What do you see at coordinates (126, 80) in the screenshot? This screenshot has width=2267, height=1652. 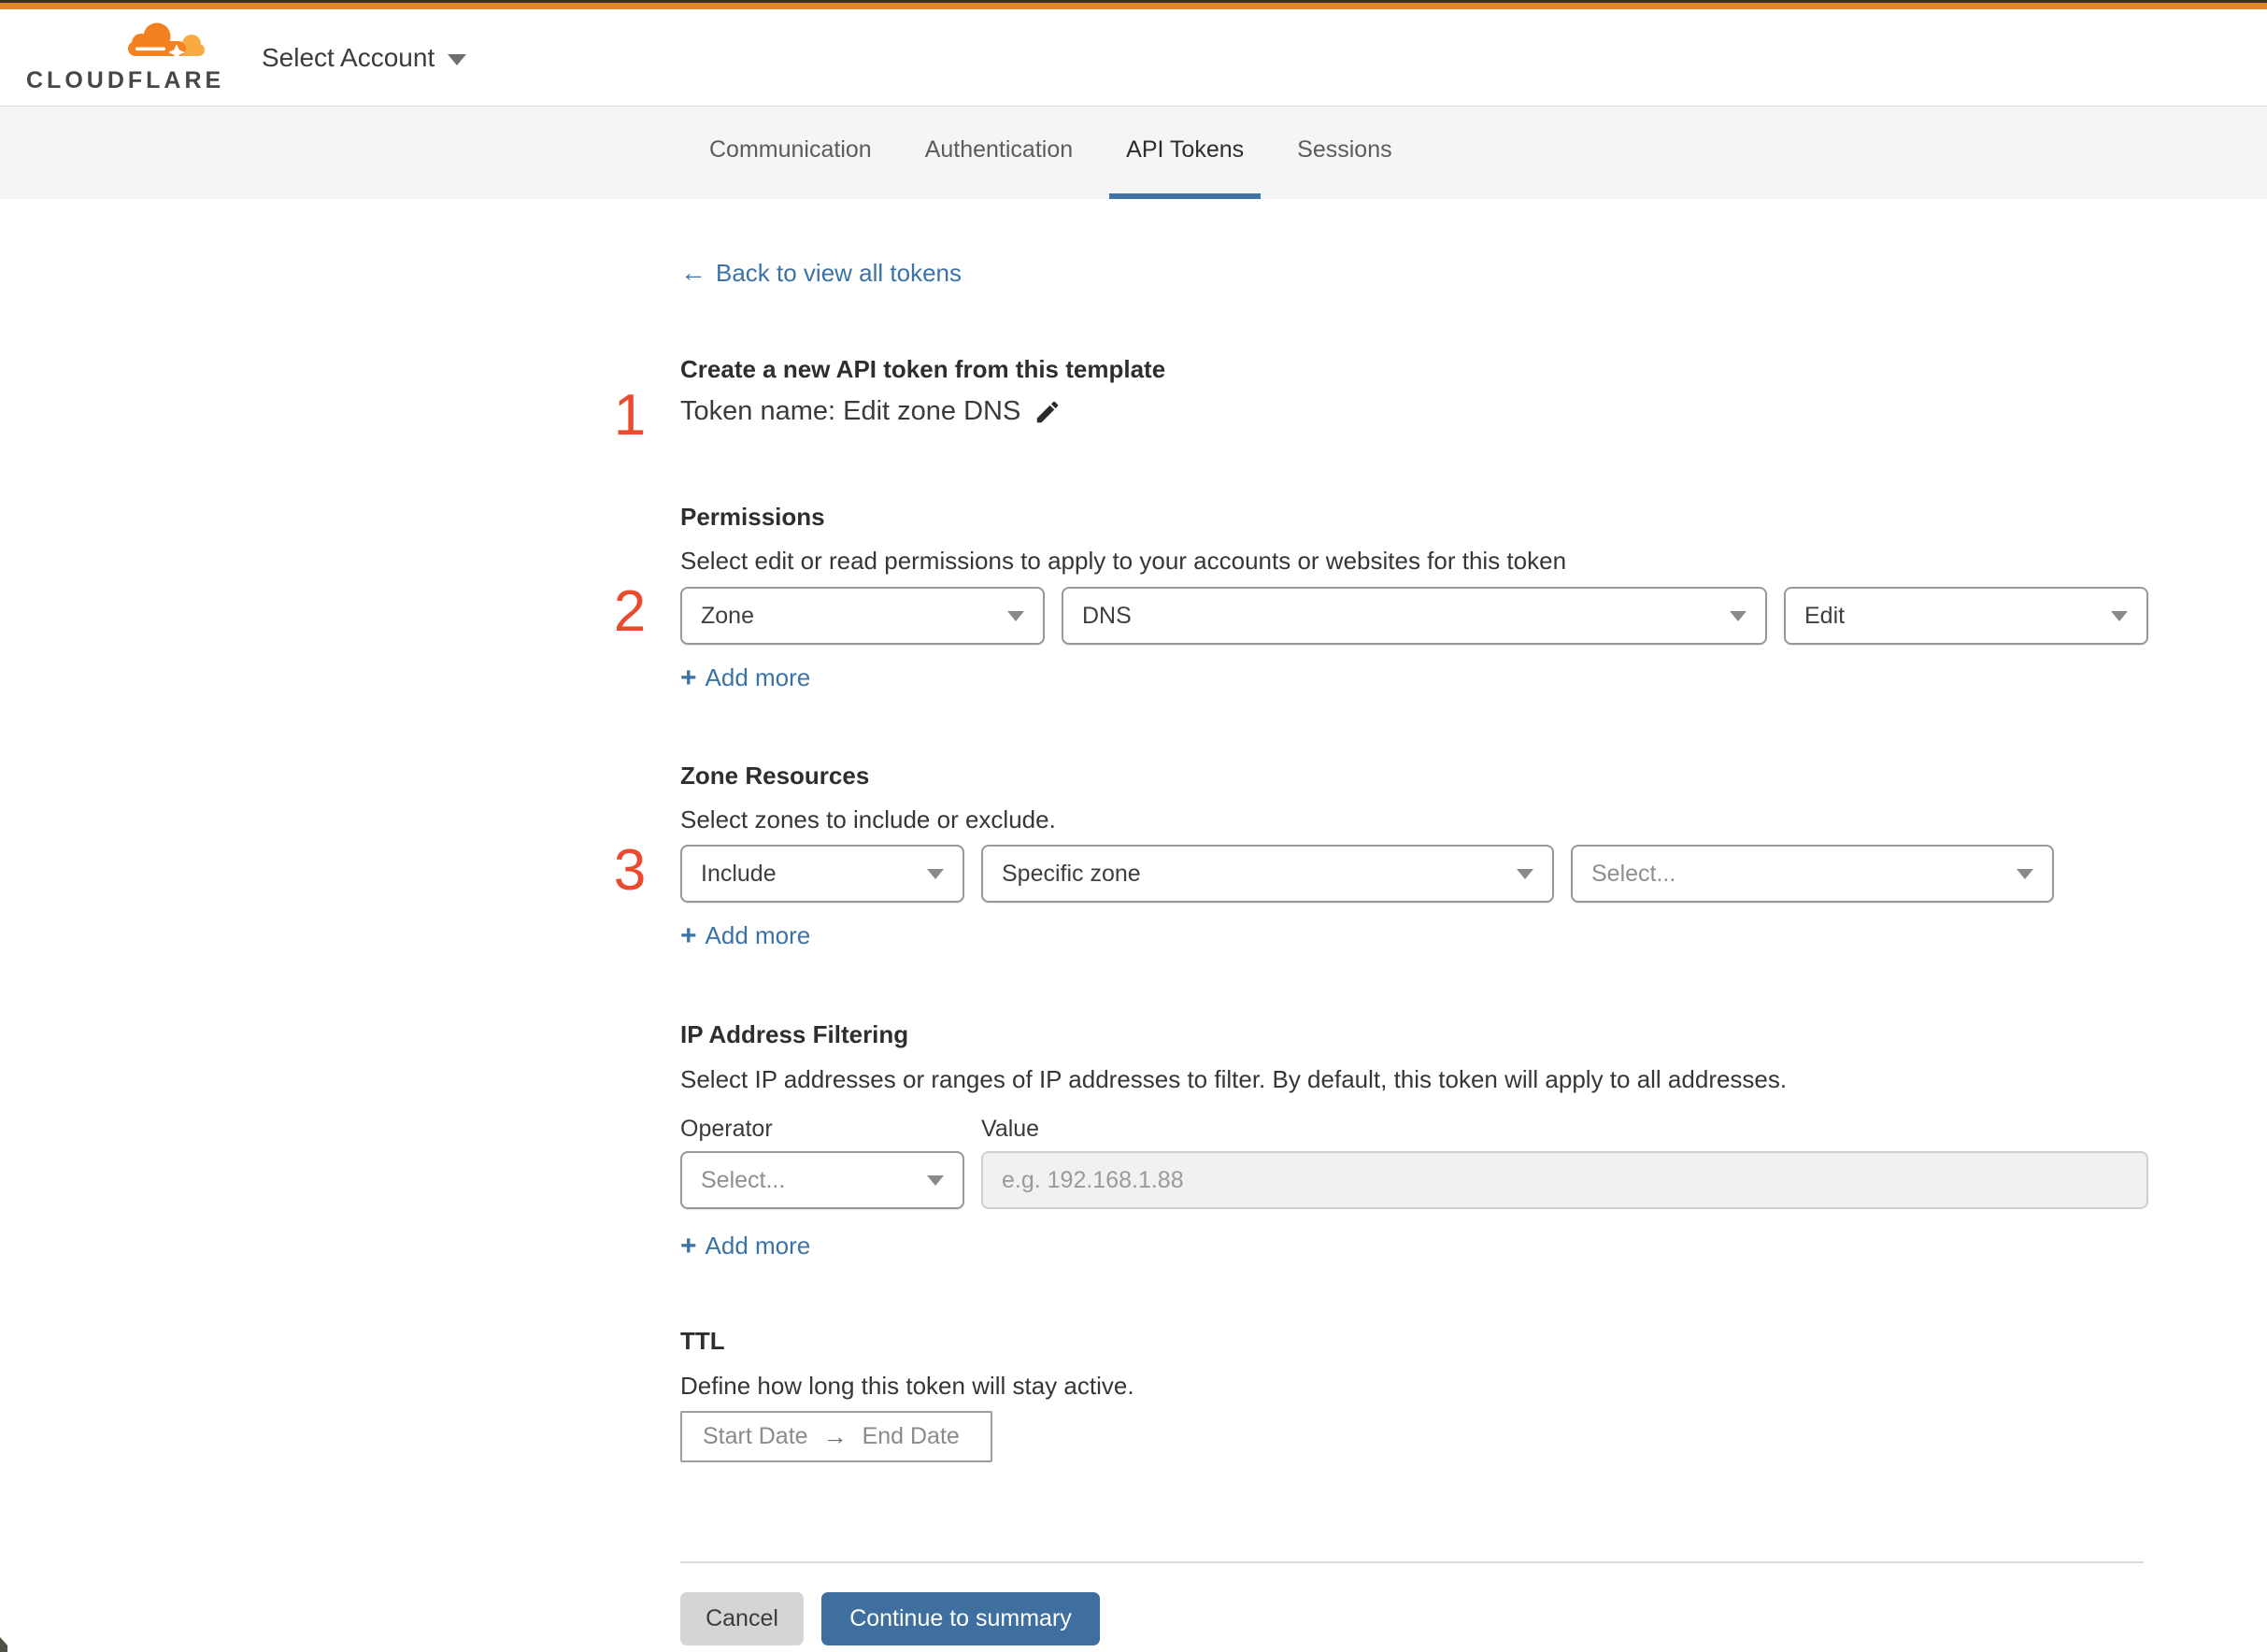 I see `cloudflare-logo-text: CLOUDFLARE` at bounding box center [126, 80].